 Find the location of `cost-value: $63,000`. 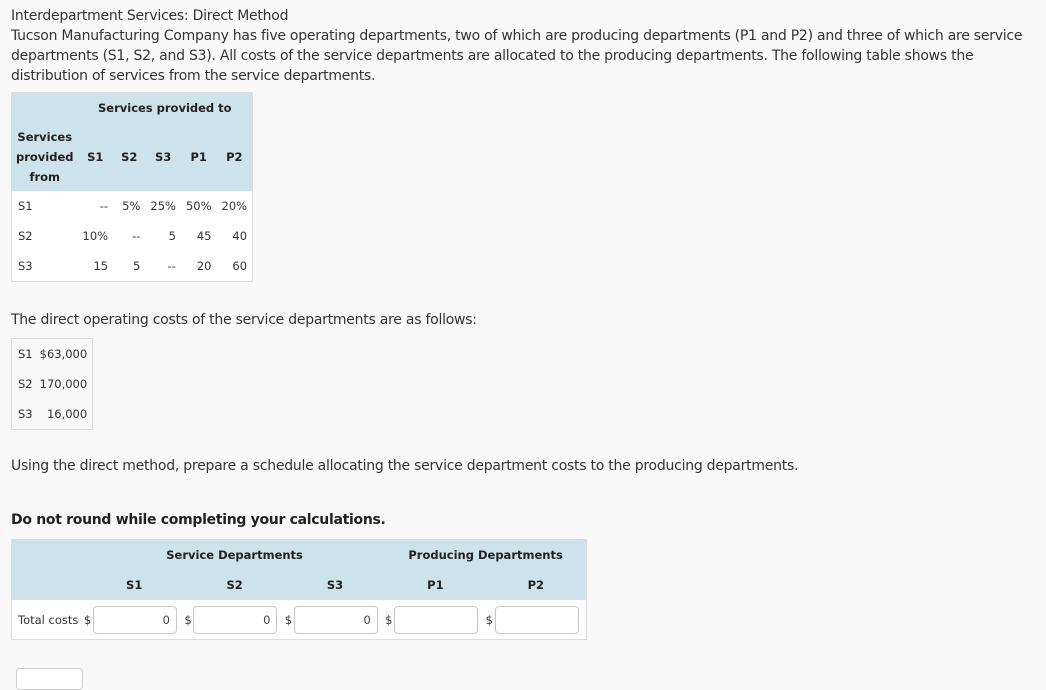

cost-value: $63,000 is located at coordinates (63, 354).